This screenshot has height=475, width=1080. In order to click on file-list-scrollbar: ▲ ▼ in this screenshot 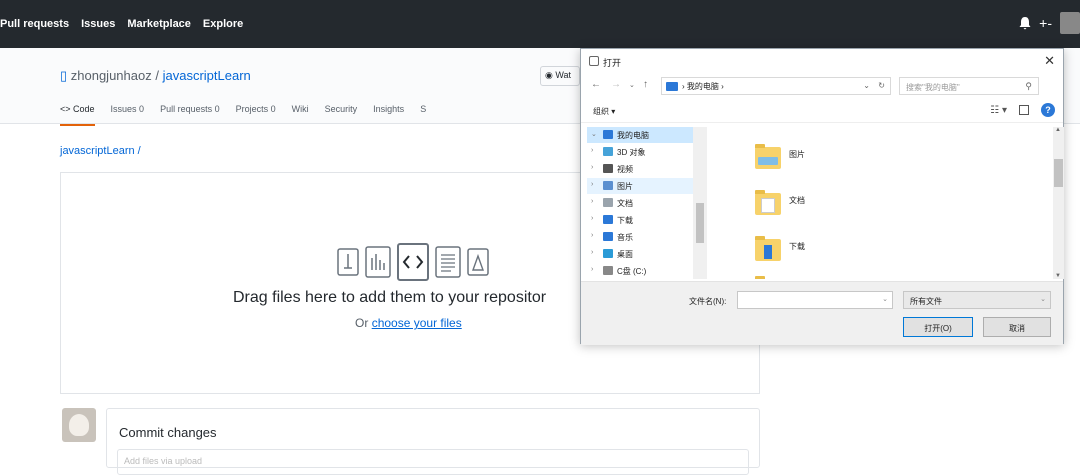, I will do `click(1058, 203)`.